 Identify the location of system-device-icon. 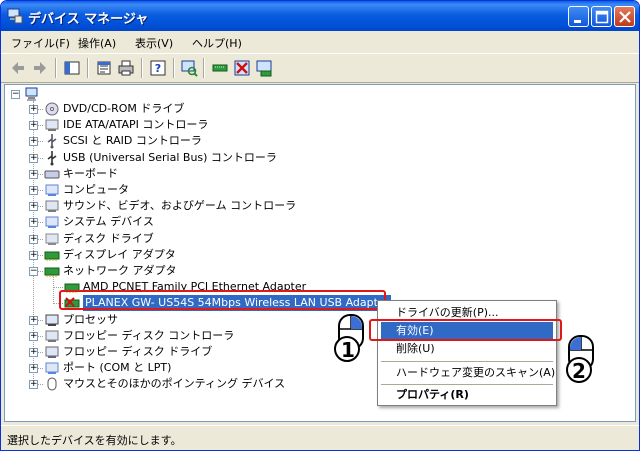
(52, 222).